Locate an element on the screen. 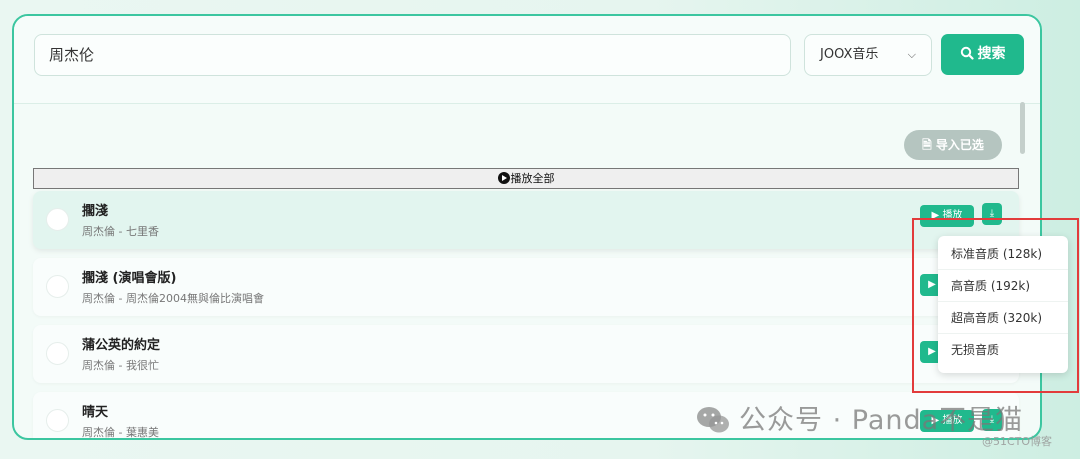  watermark: 公众号 · Panda不是猫 is located at coordinates (859, 417).